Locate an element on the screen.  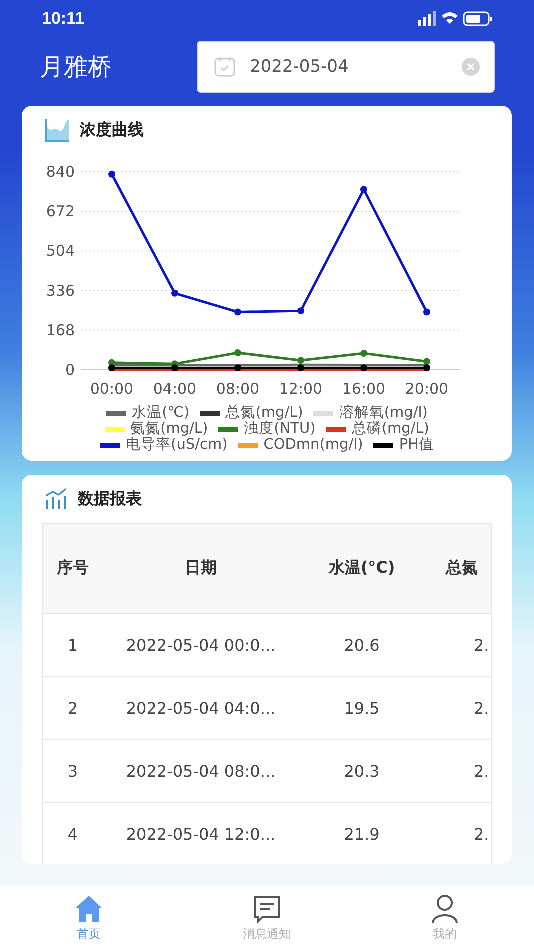
axis-label: 16:00 is located at coordinates (364, 389).